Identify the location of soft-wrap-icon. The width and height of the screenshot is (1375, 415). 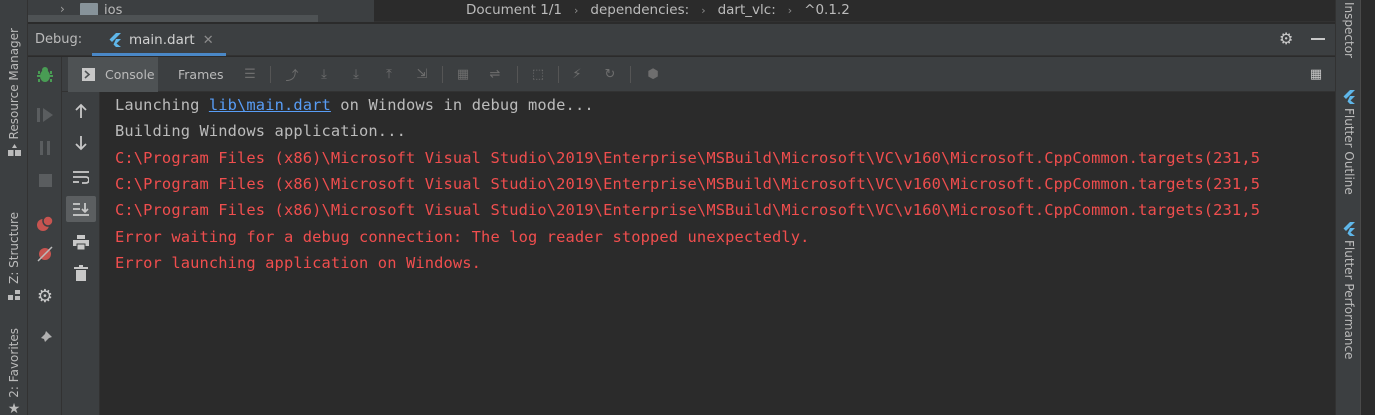
(81, 177).